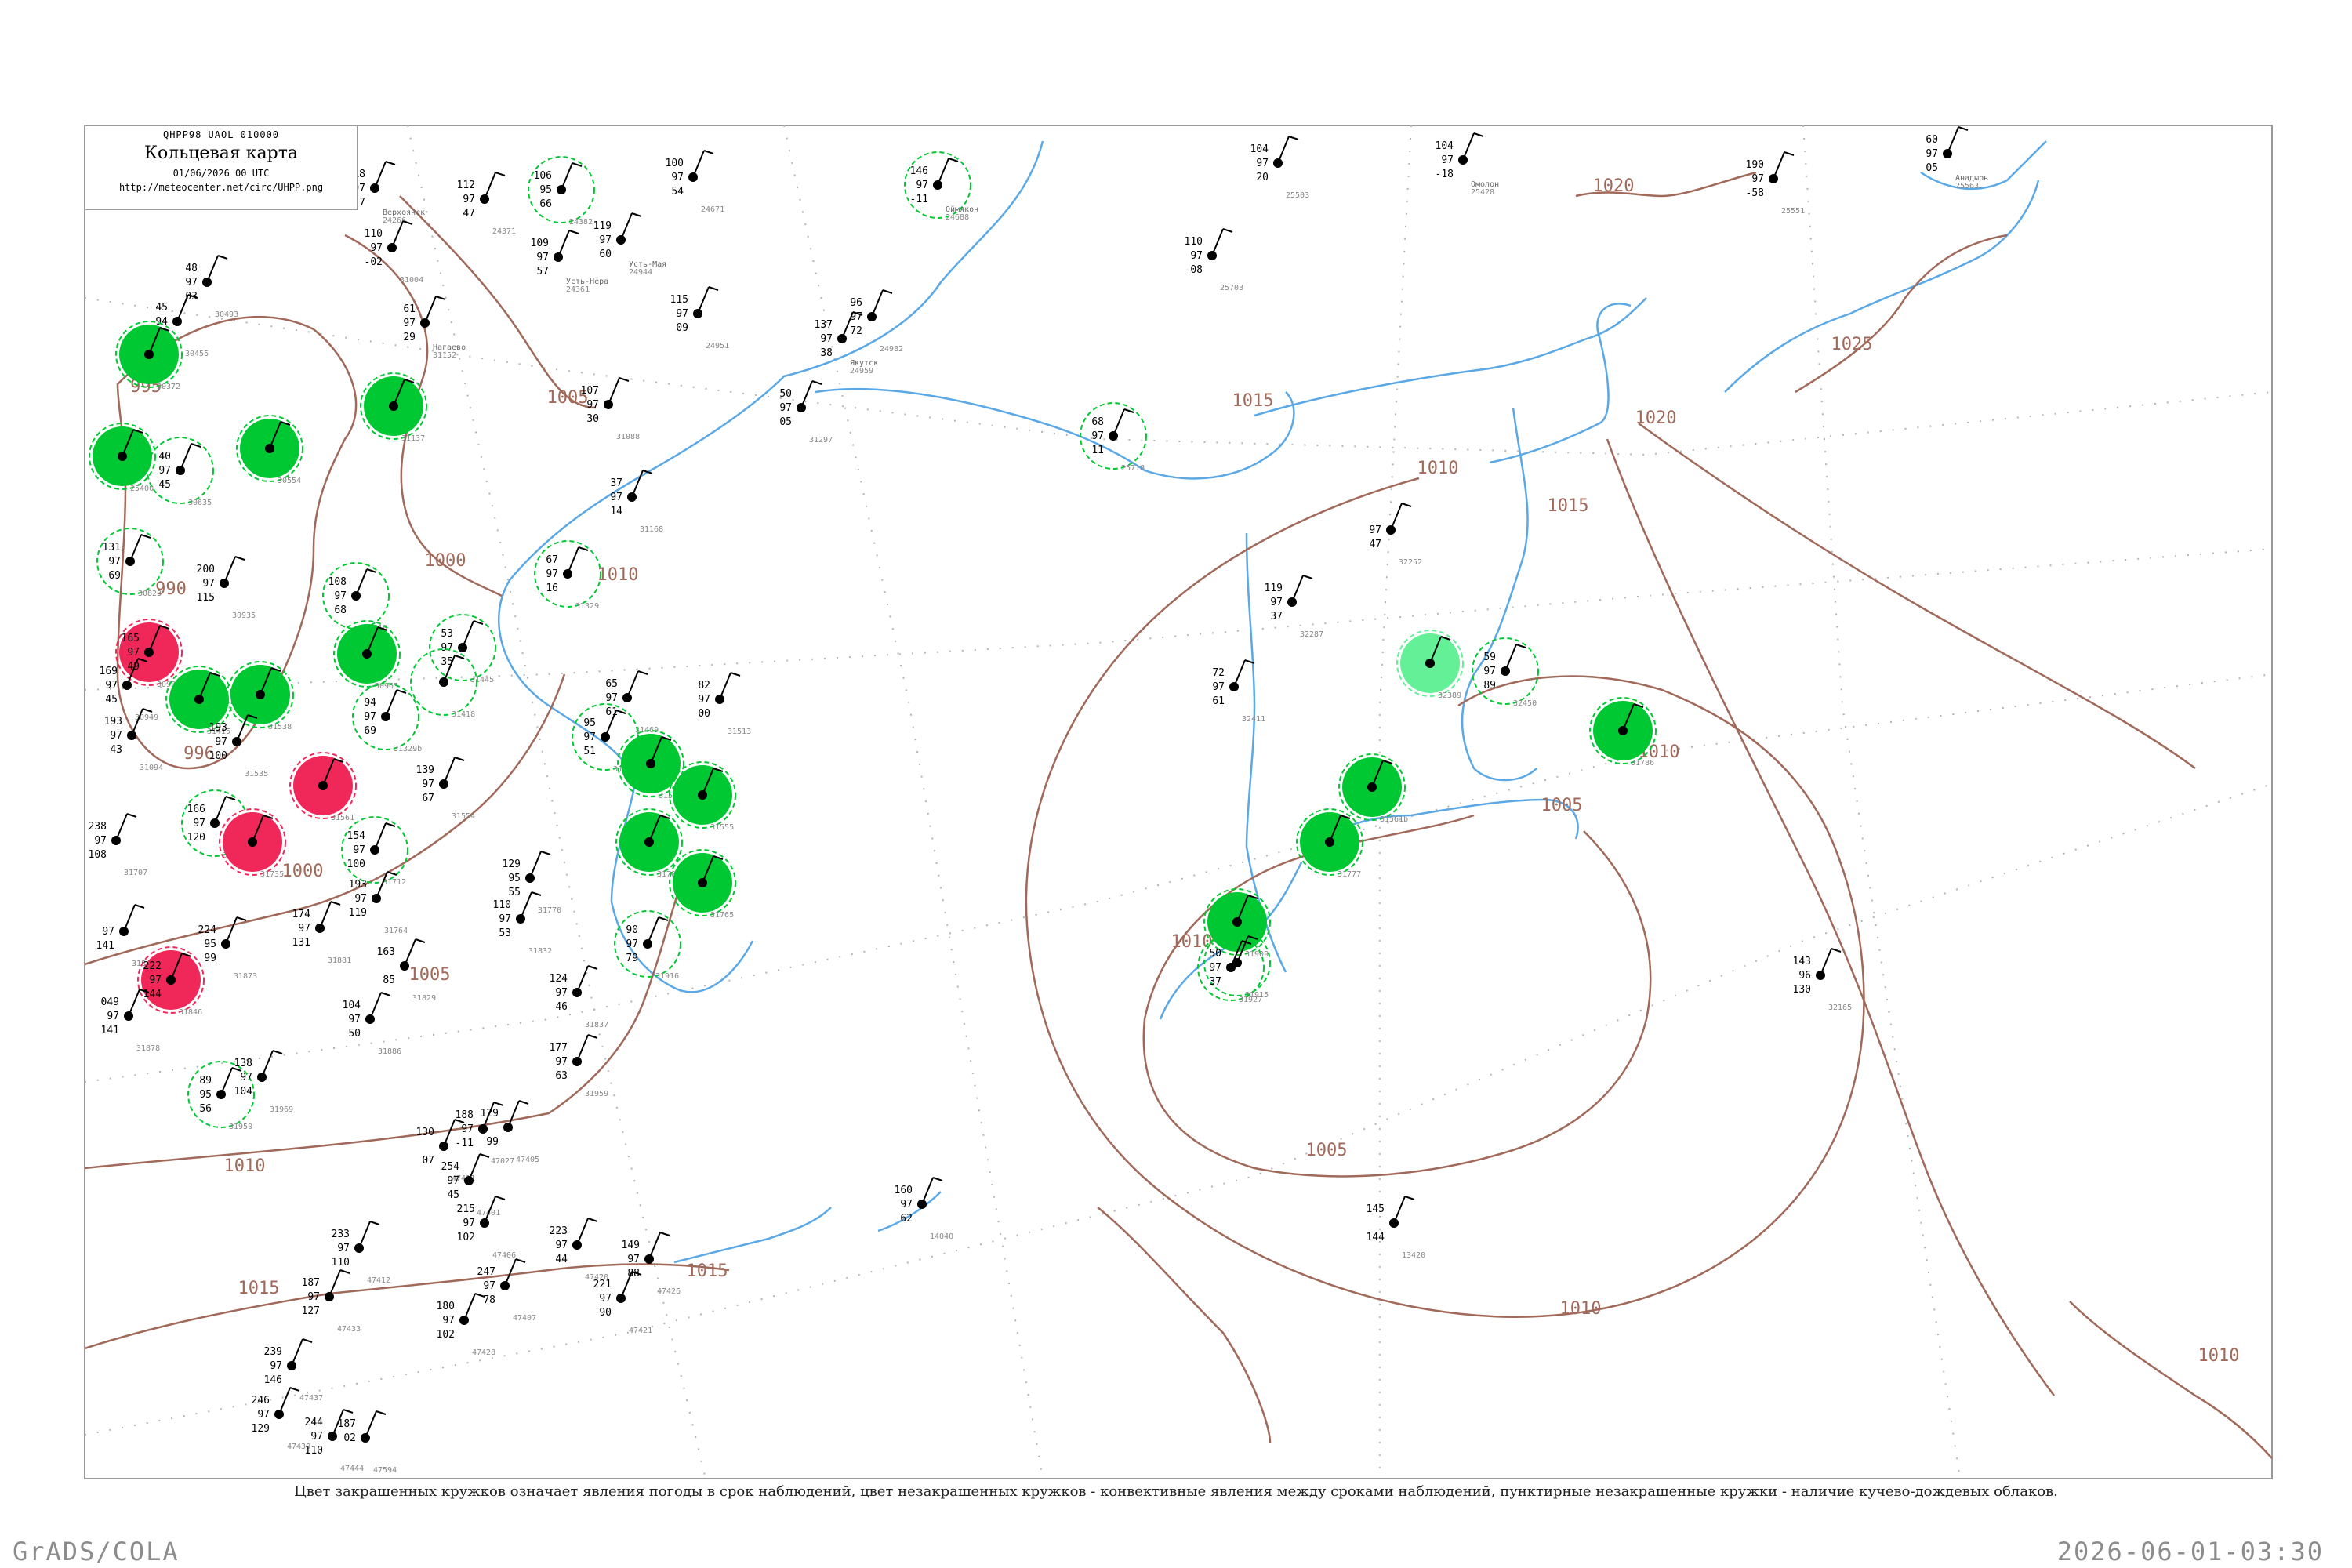 Image resolution: width=2352 pixels, height=1568 pixels. I want to click on station-id: 31561, so click(342, 818).